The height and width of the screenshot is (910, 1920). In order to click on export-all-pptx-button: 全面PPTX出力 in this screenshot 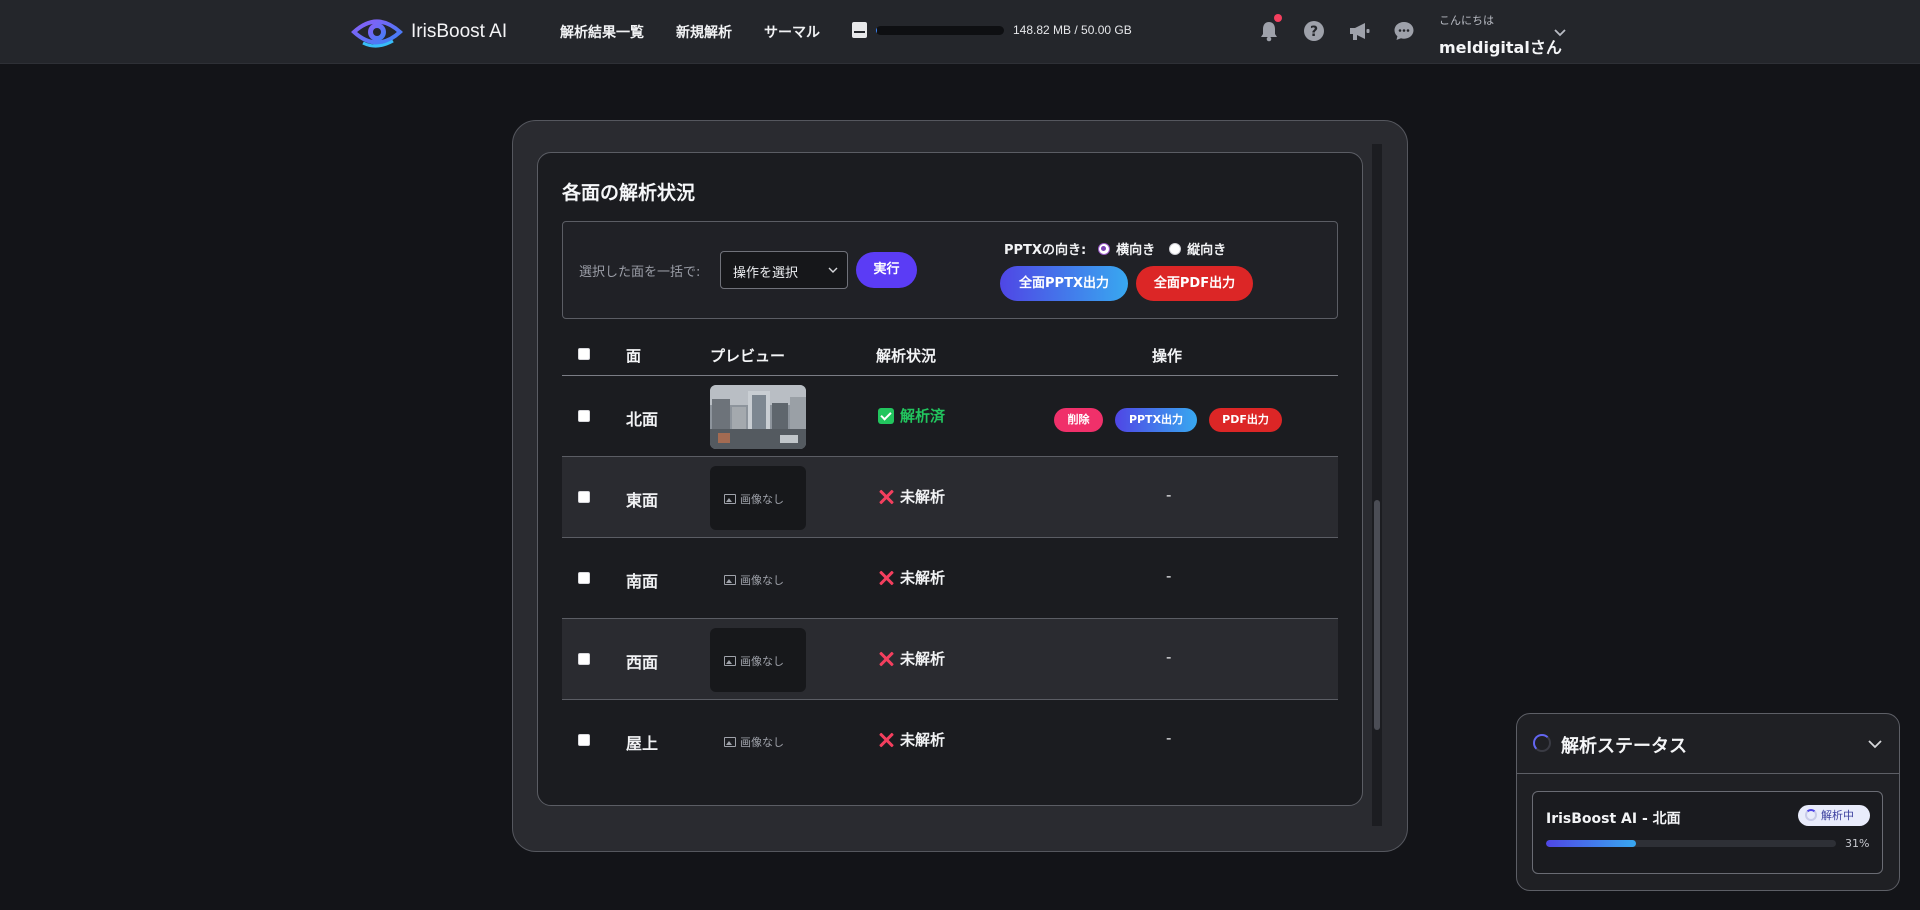, I will do `click(1064, 283)`.